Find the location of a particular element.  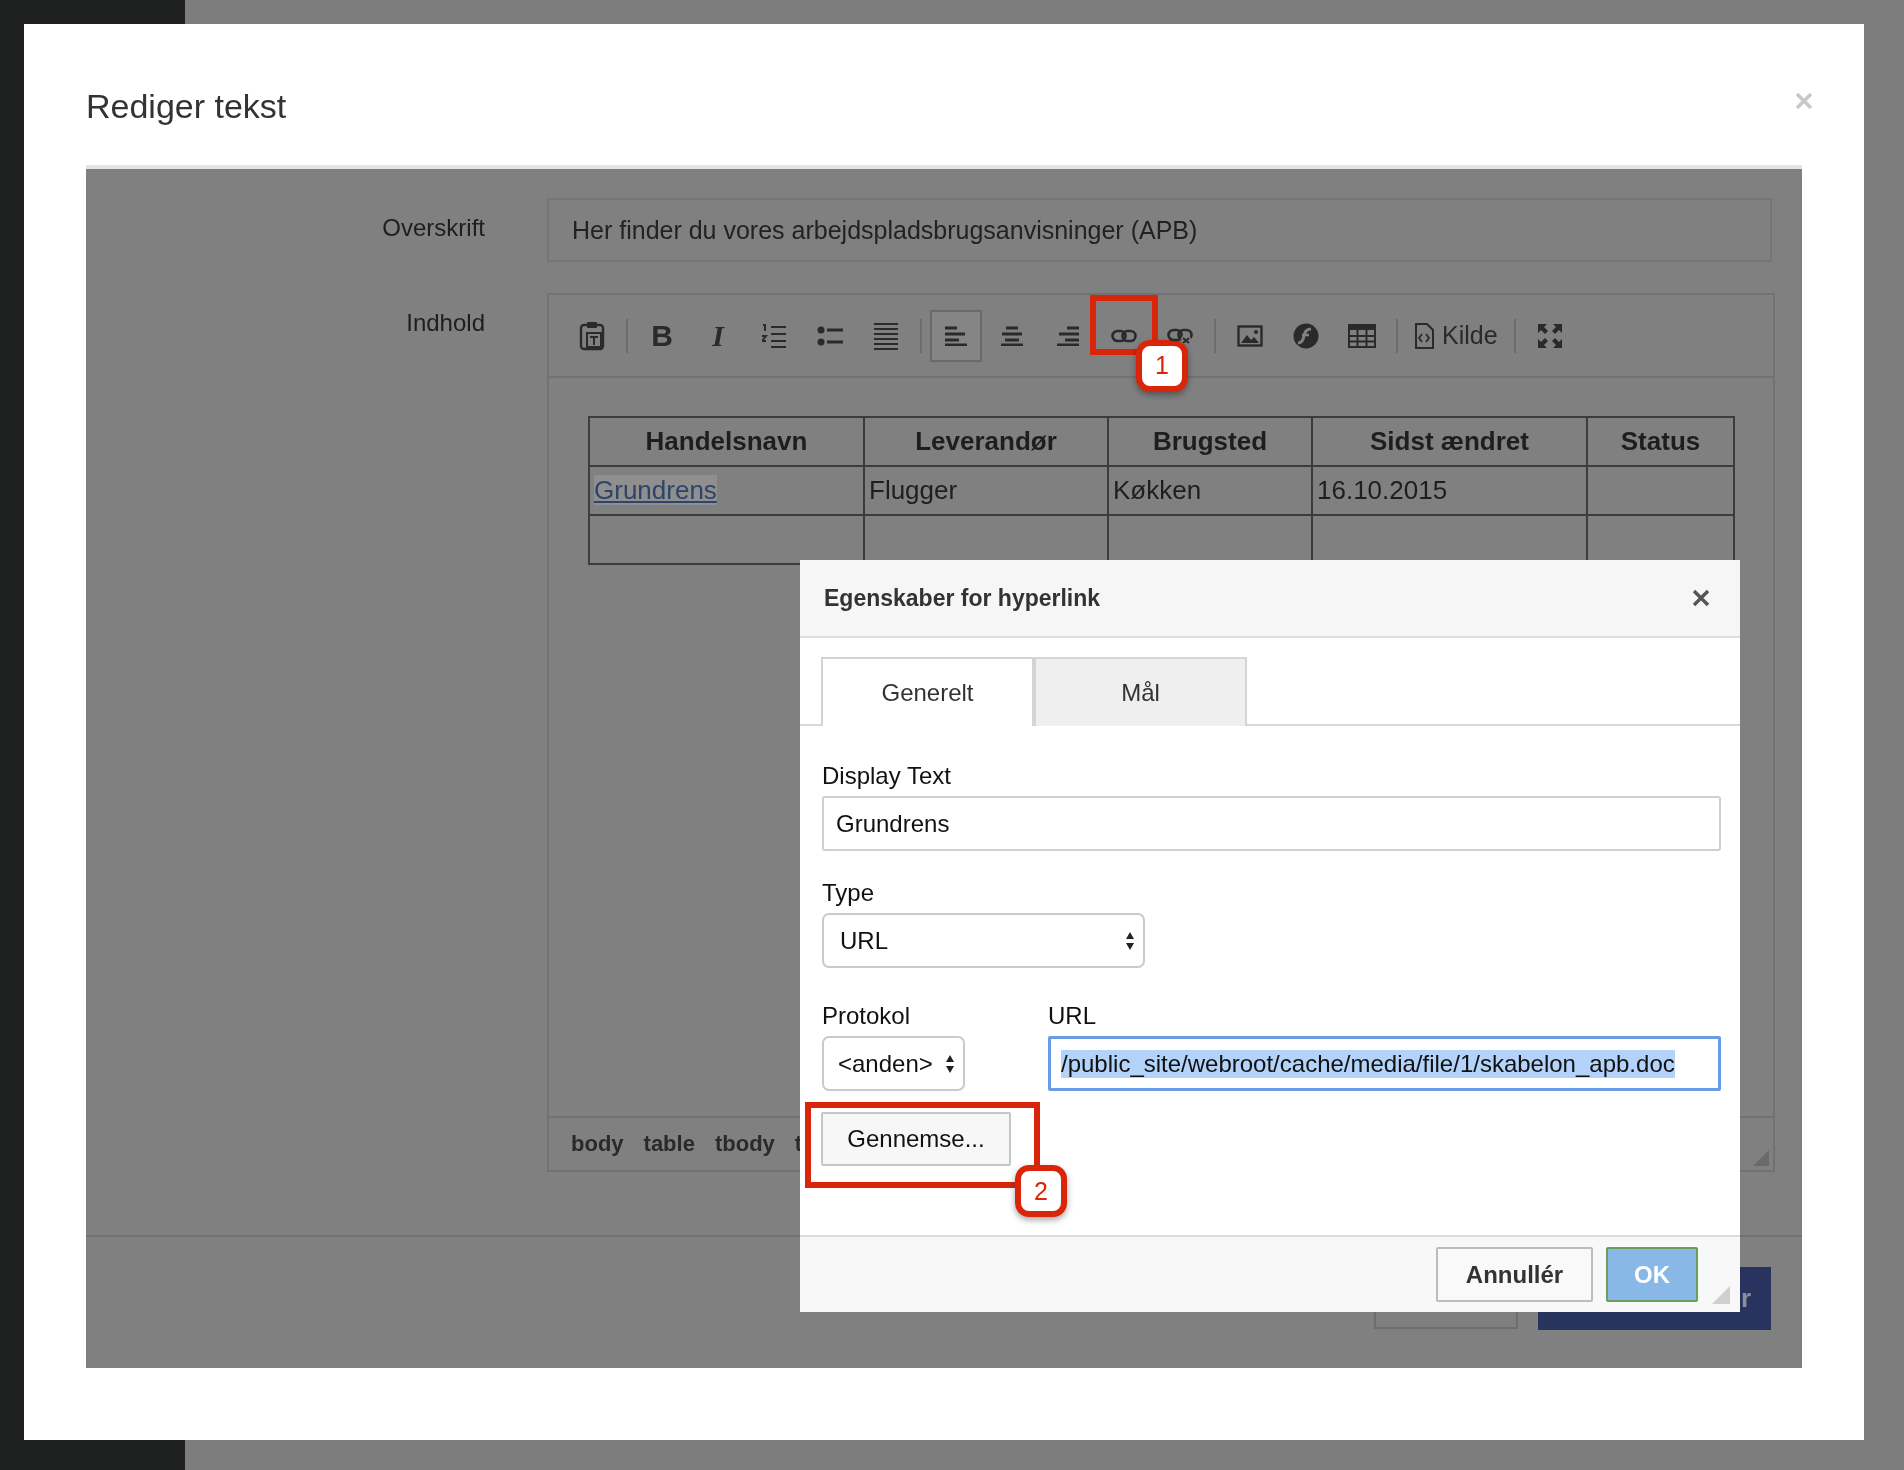

column-header: Sidst ændret is located at coordinates (1449, 441).